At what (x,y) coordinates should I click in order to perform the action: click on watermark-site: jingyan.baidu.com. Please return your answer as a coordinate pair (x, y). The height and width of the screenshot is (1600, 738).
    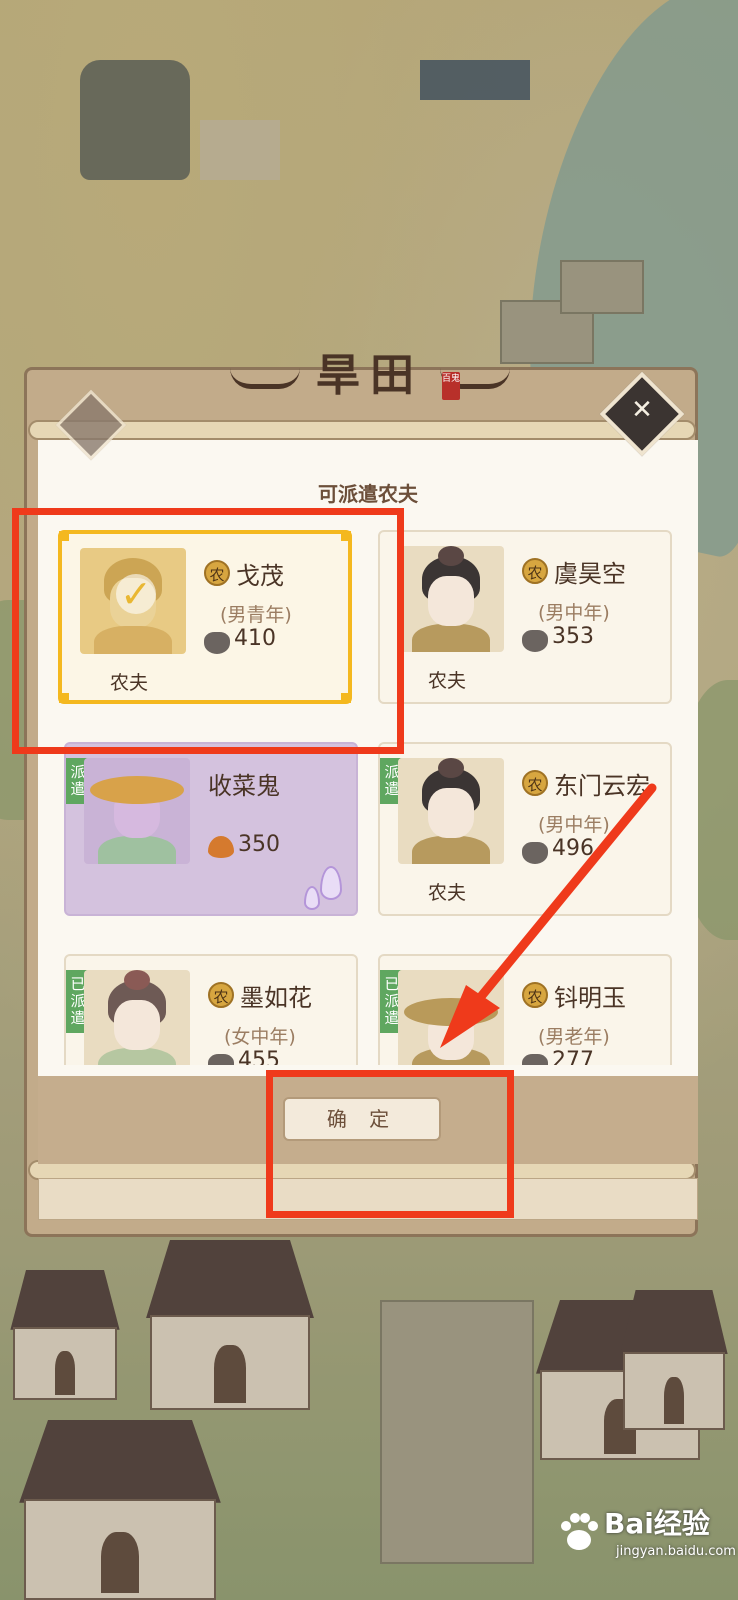
    Looking at the image, I should click on (676, 1551).